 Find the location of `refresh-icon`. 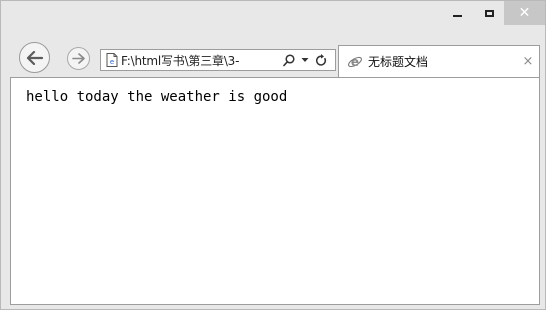

refresh-icon is located at coordinates (321, 59).